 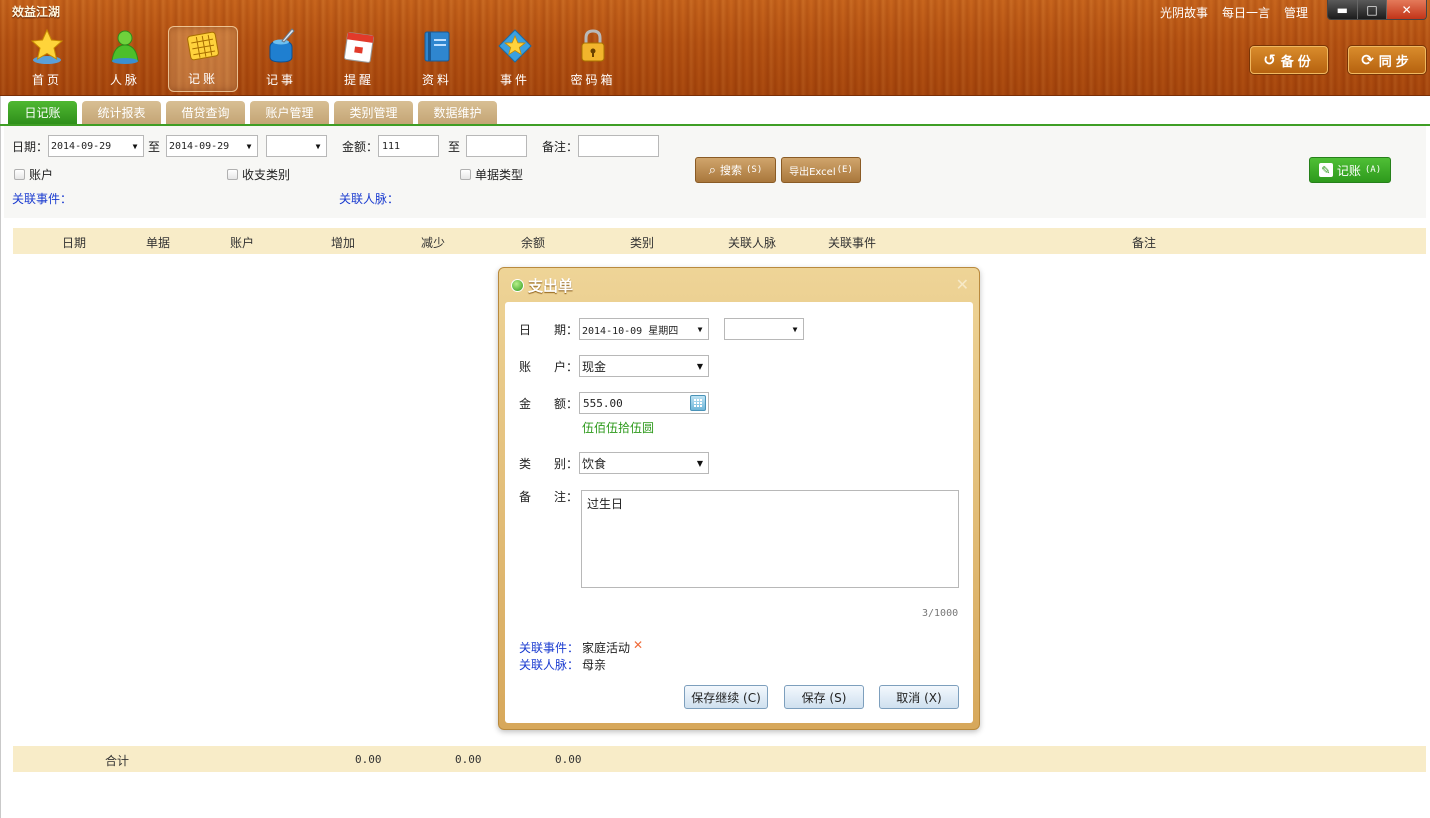 I want to click on col-related-event: 关联事件, so click(x=852, y=242).